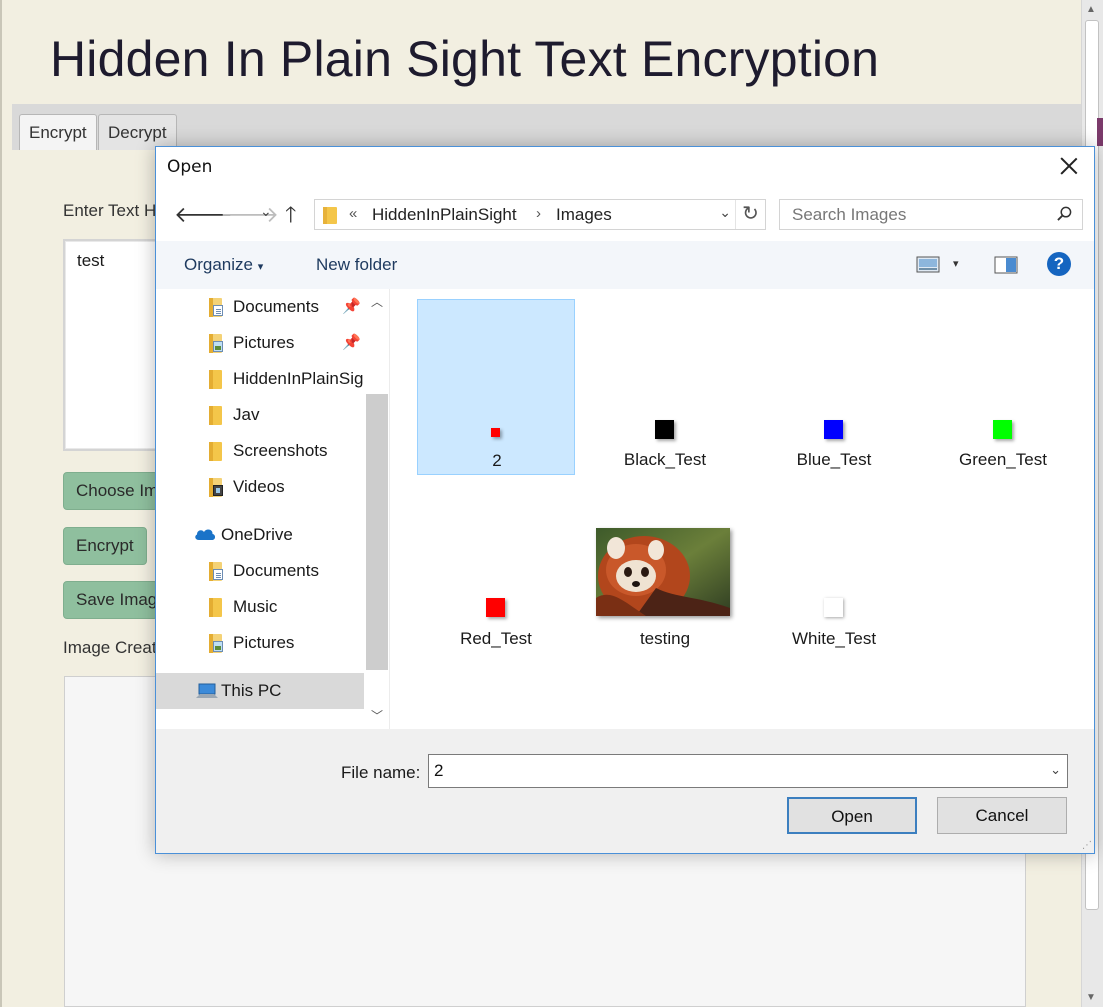  I want to click on resize-grip-icon: ⋰, so click(1087, 845).